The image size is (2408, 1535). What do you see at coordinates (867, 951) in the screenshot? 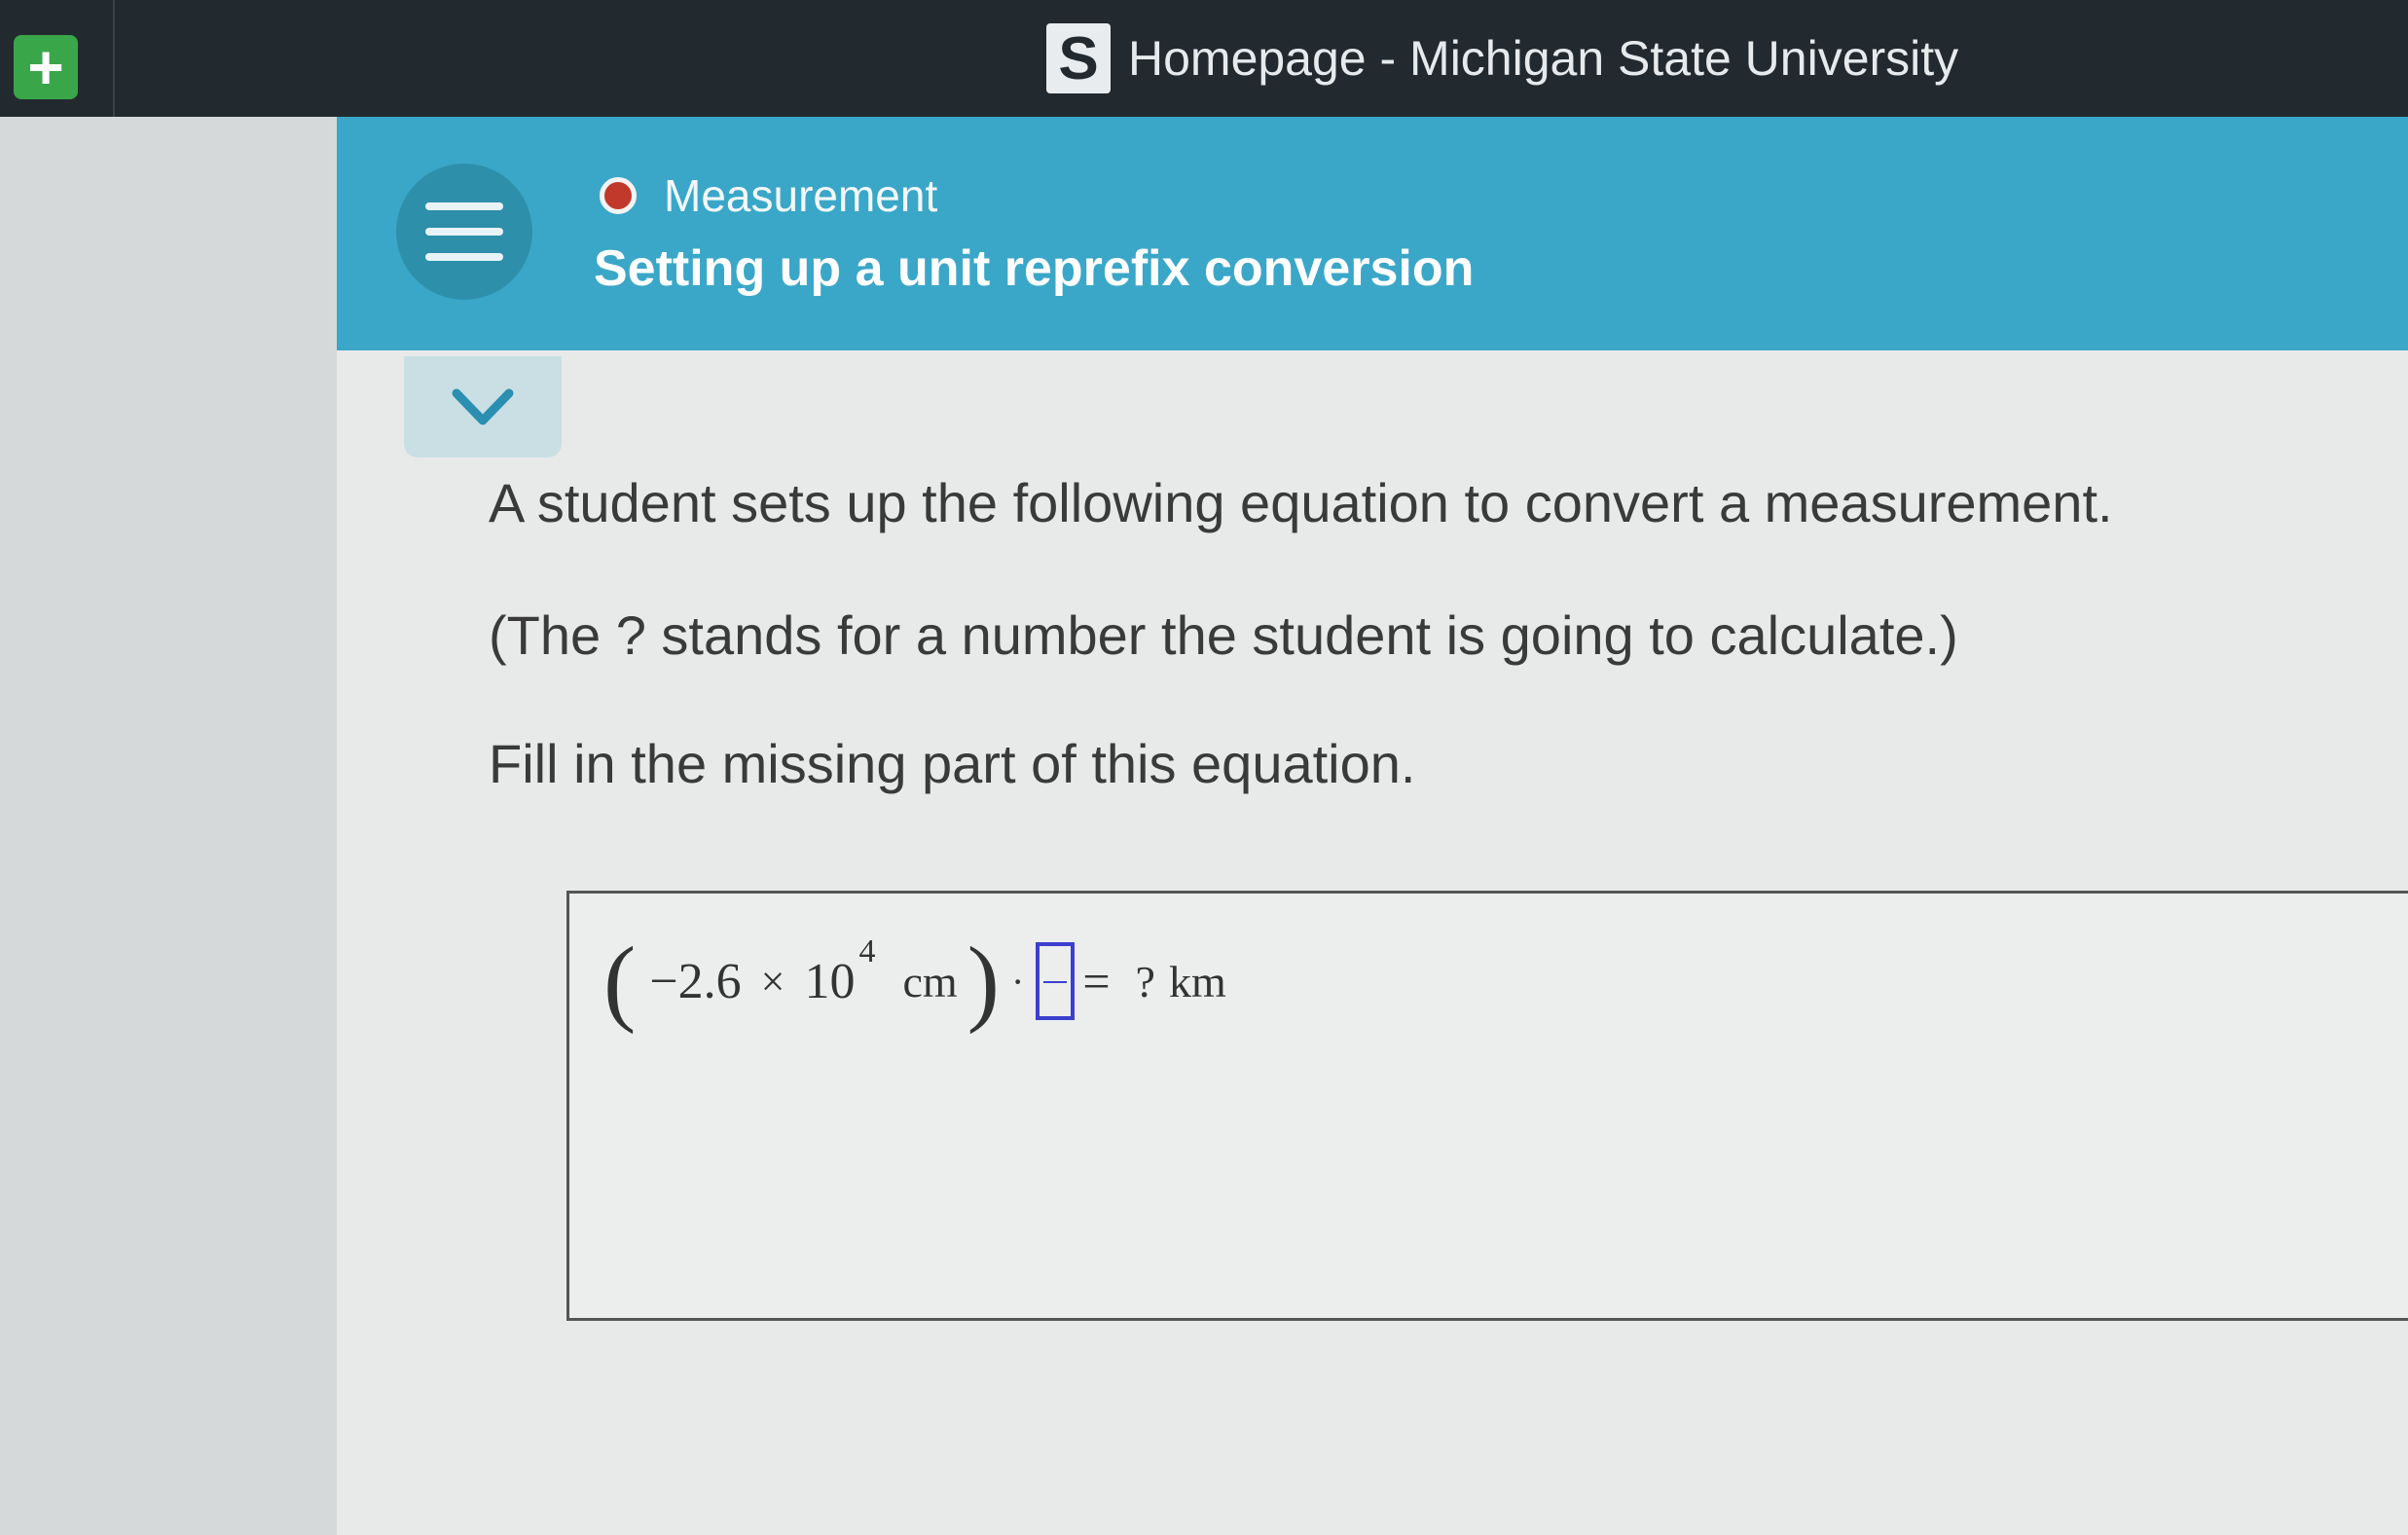
I see `power-exponent: 4` at bounding box center [867, 951].